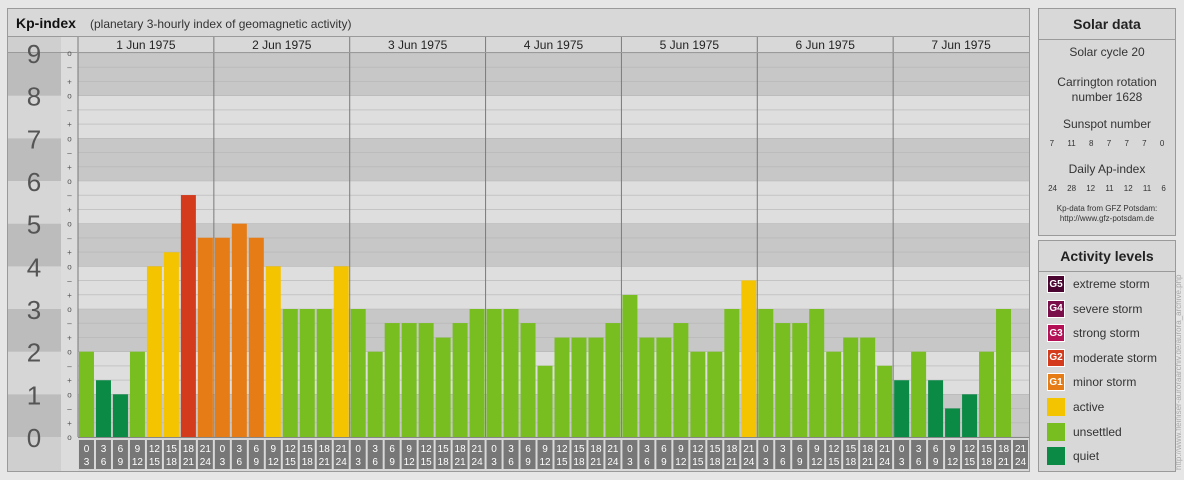 The width and height of the screenshot is (1184, 480). What do you see at coordinates (1056, 431) in the screenshot?
I see `legend-swatch` at bounding box center [1056, 431].